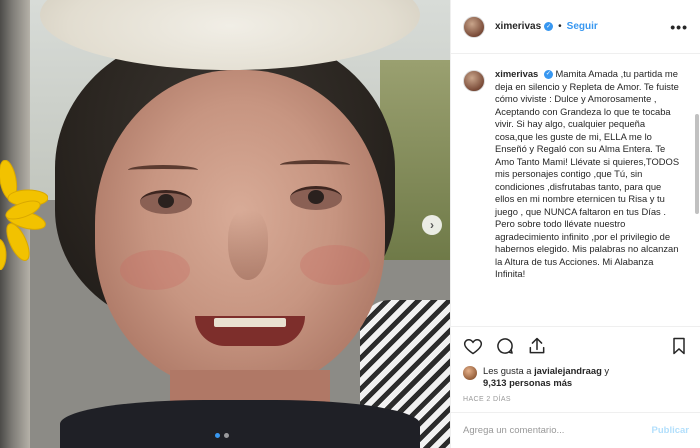 Image resolution: width=700 pixels, height=448 pixels. Describe the element at coordinates (24, 215) in the screenshot. I see `sunflower-icon` at that location.